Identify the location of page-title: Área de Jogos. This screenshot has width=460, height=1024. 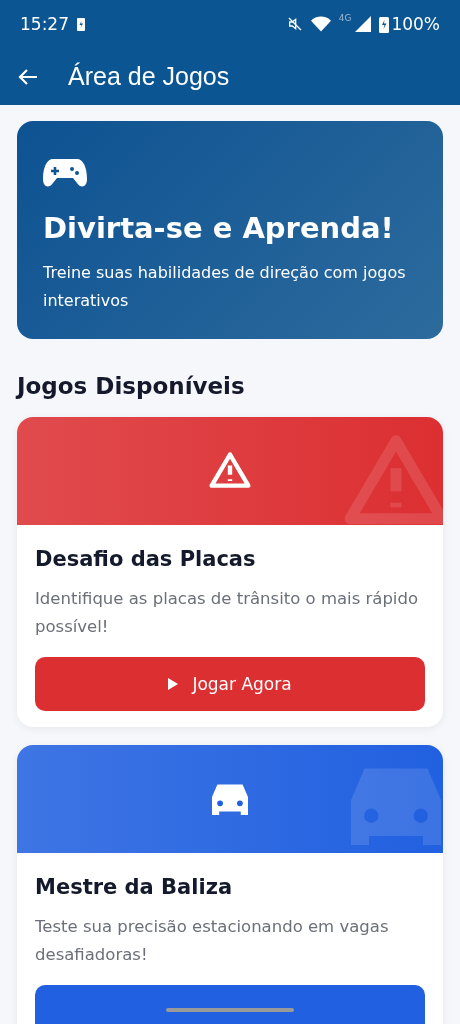
(149, 76).